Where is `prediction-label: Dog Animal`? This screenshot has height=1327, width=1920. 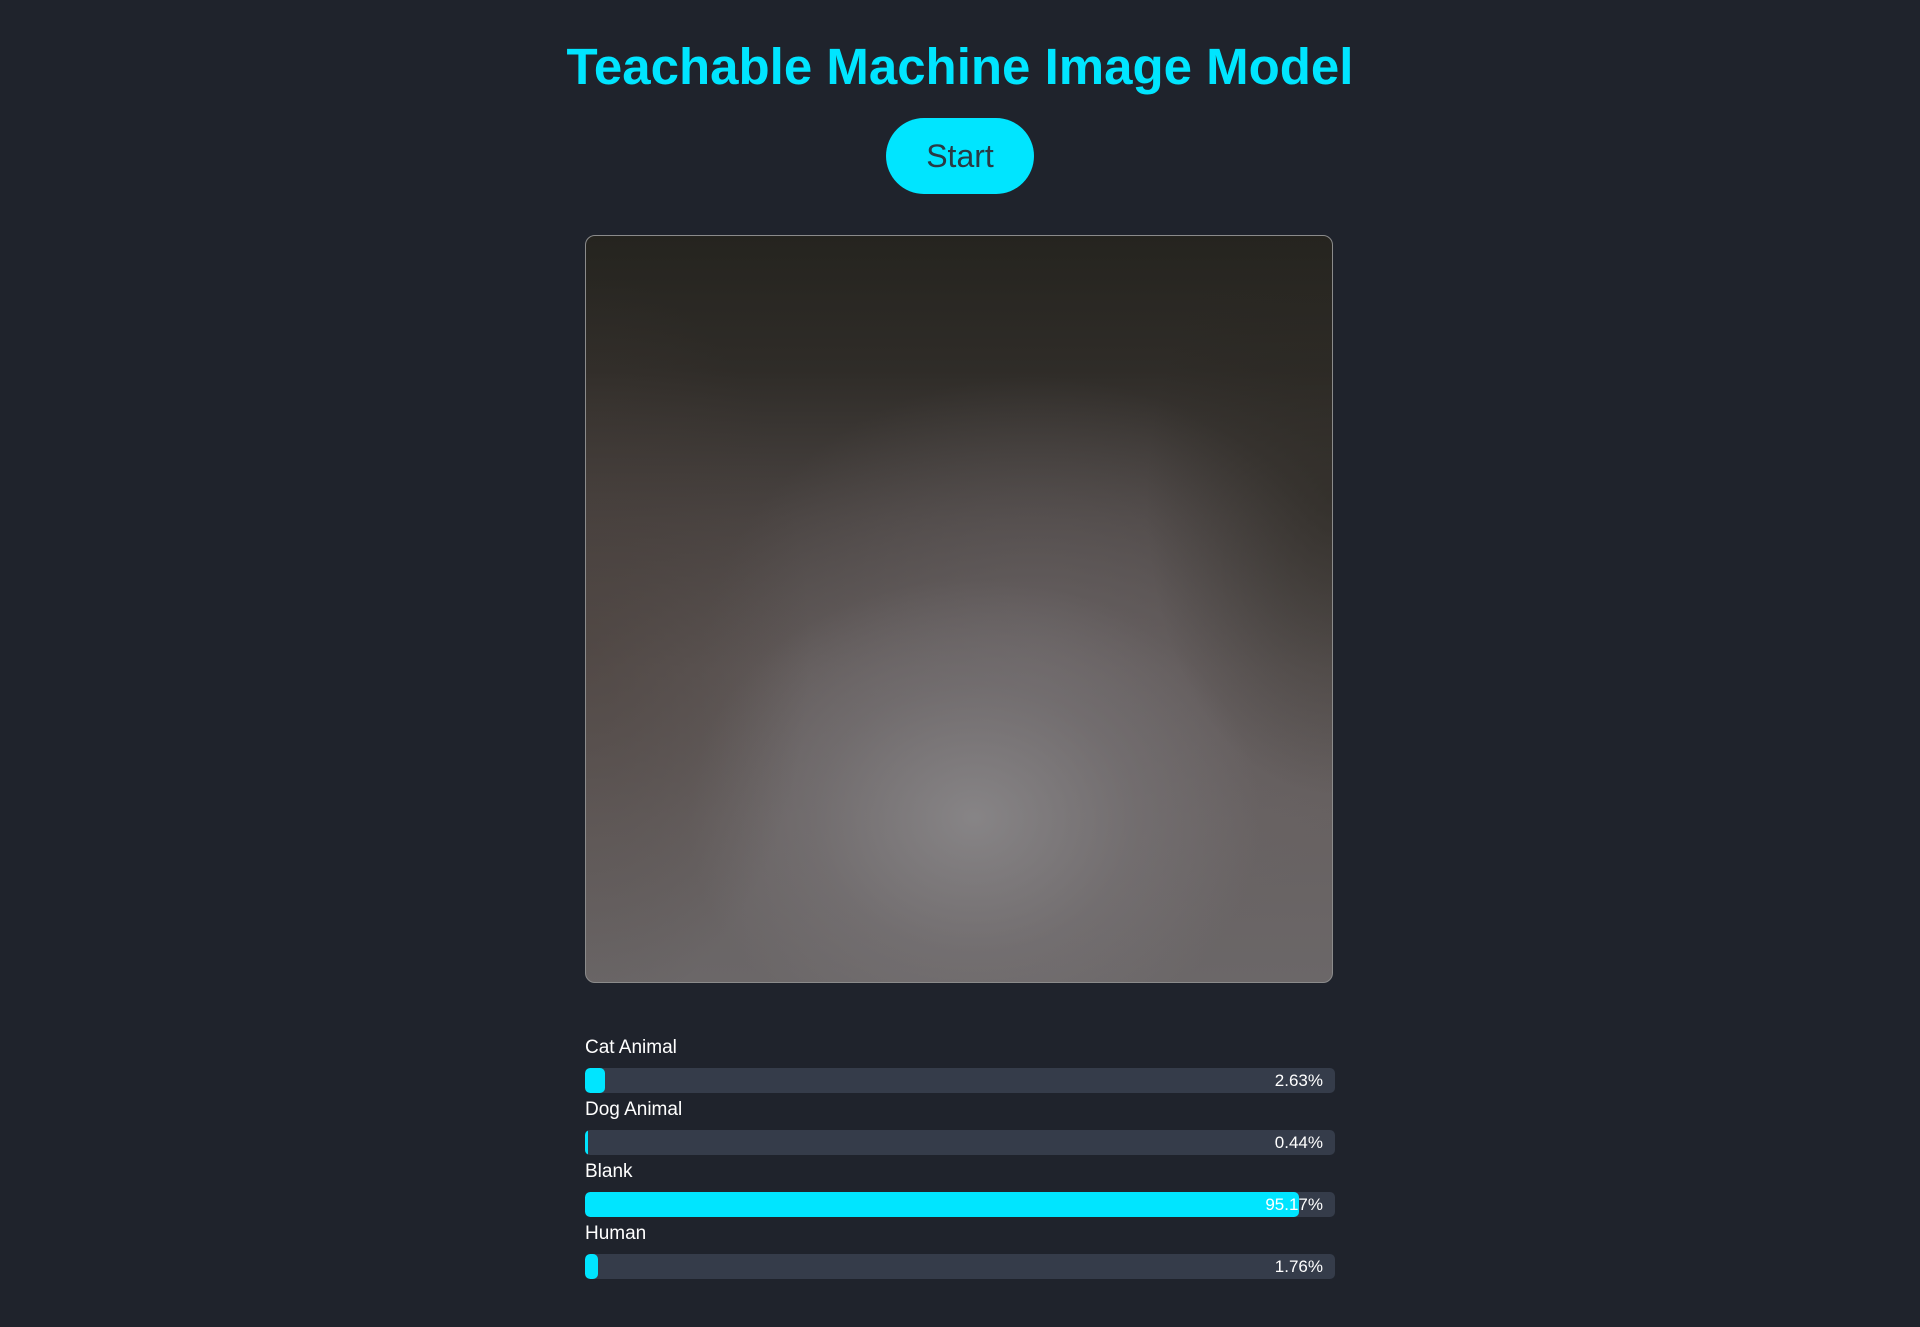
prediction-label: Dog Animal is located at coordinates (634, 1109).